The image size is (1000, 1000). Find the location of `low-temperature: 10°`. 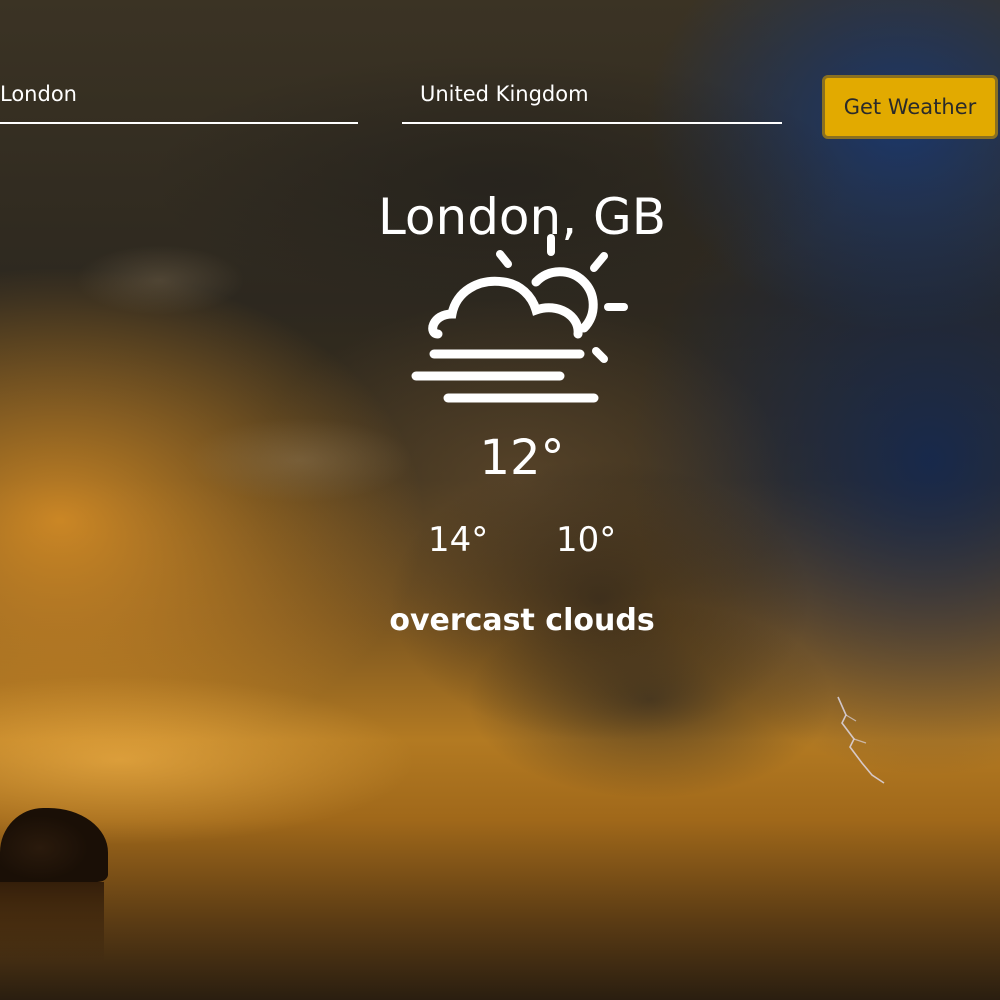

low-temperature: 10° is located at coordinates (586, 540).